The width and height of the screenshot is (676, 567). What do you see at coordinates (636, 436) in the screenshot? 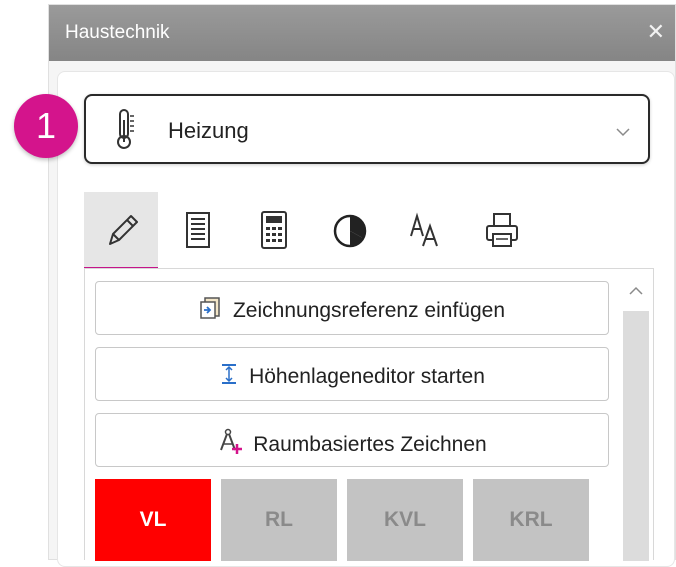
I see `scrollbar-thumb` at bounding box center [636, 436].